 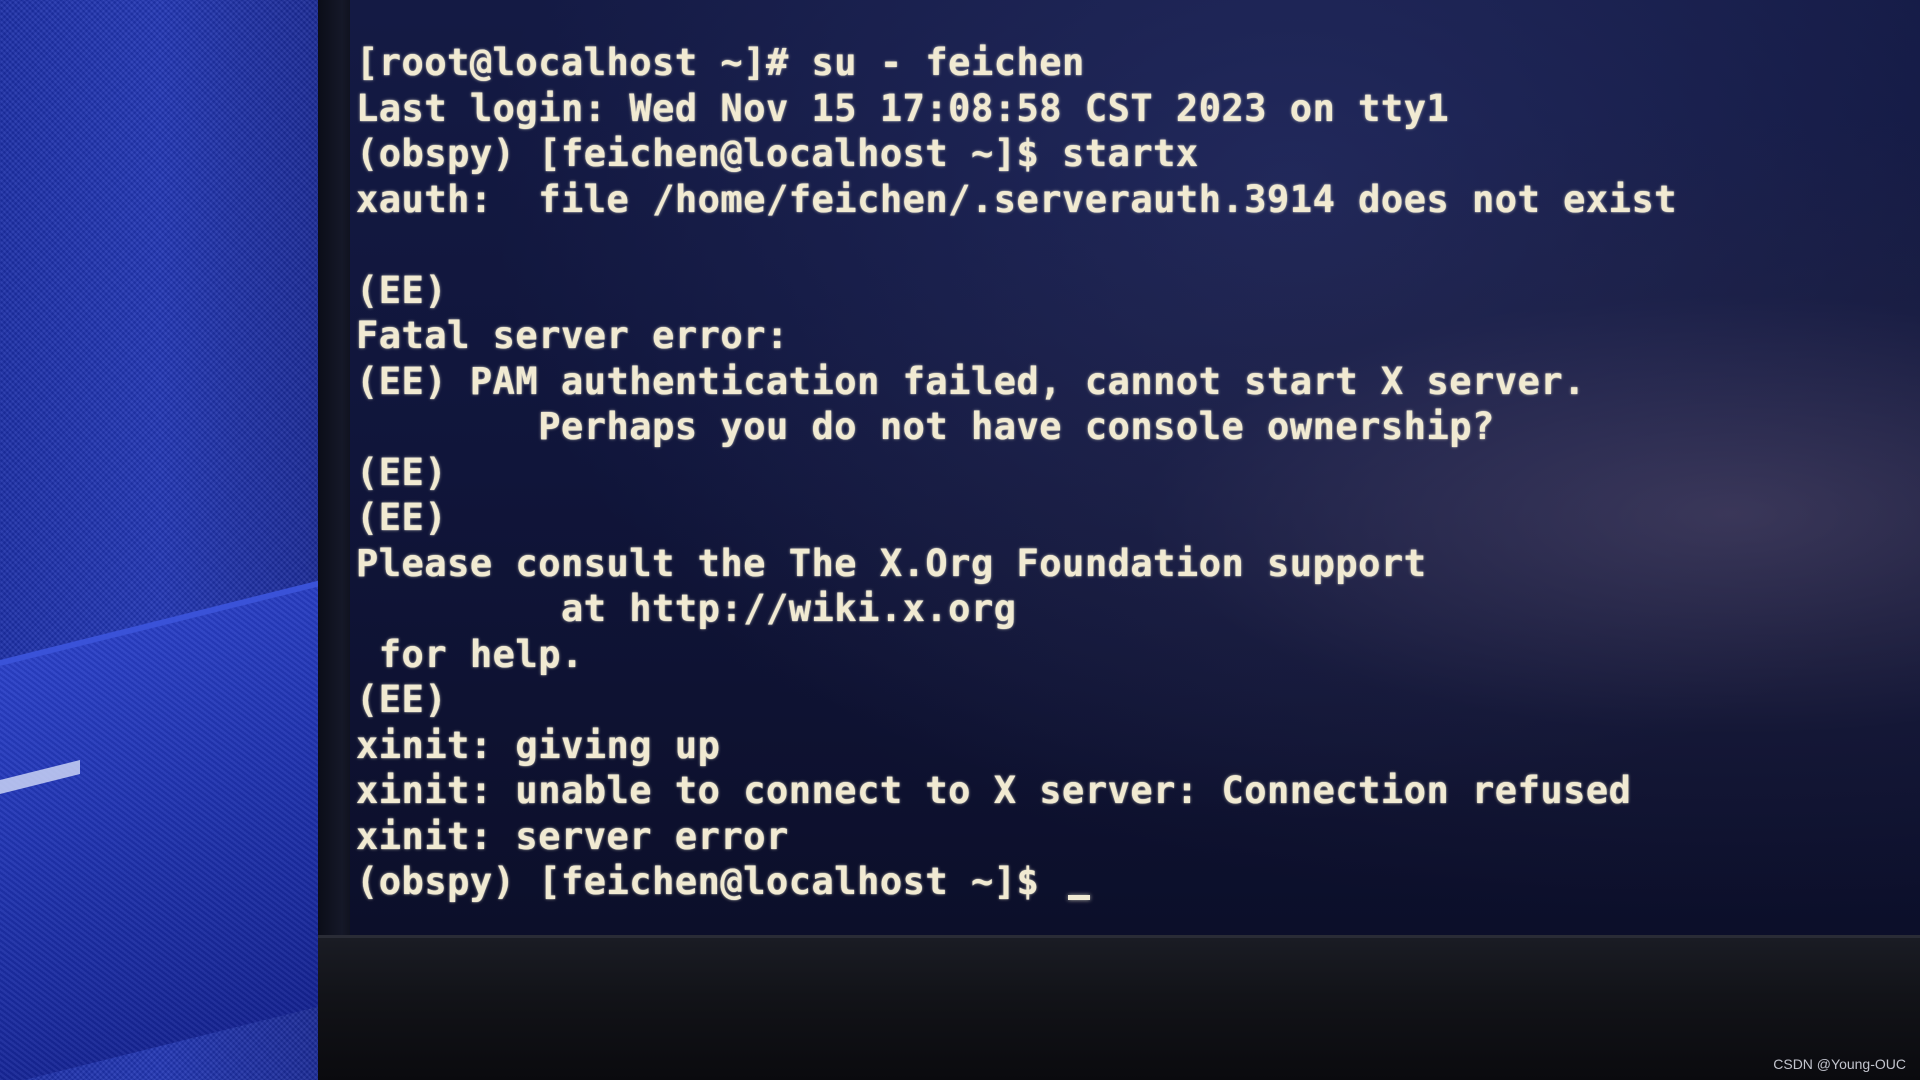 I want to click on terminal-line: (obspy) [feichen@localhost ~]$ startx, so click(x=777, y=153).